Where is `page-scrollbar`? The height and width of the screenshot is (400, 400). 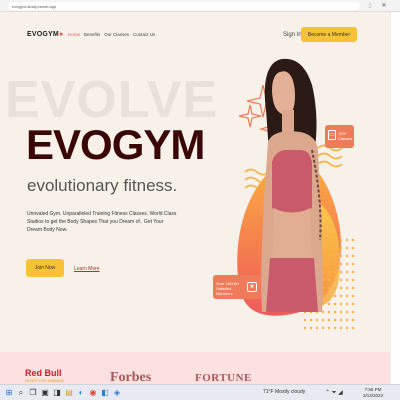
page-scrollbar is located at coordinates (395, 198).